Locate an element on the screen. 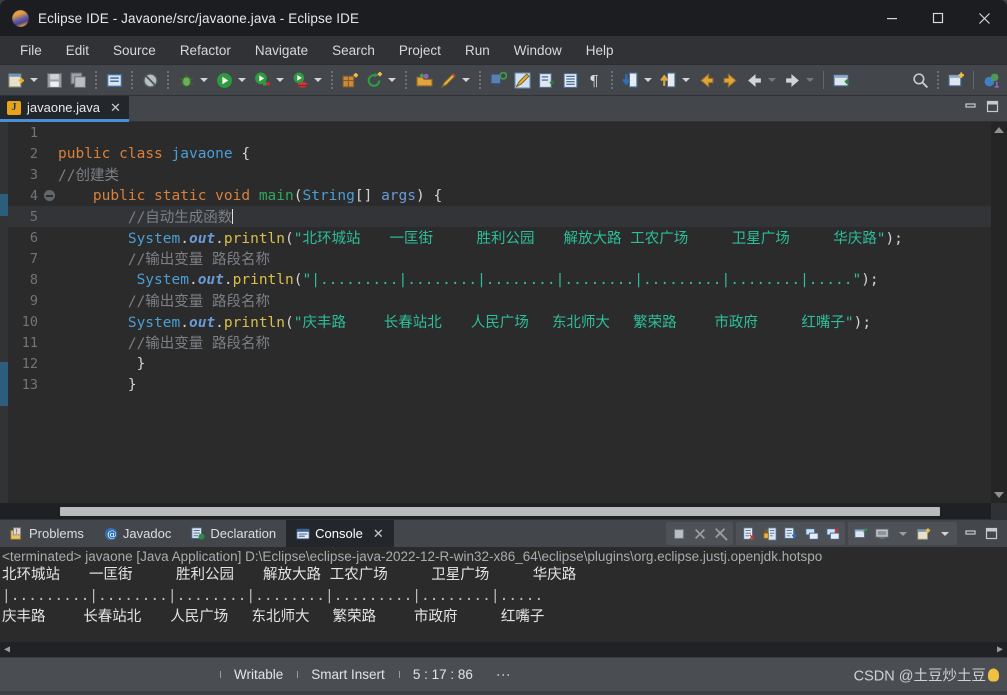 This screenshot has height=695, width=1007. scroll-up-icon is located at coordinates (999, 130).